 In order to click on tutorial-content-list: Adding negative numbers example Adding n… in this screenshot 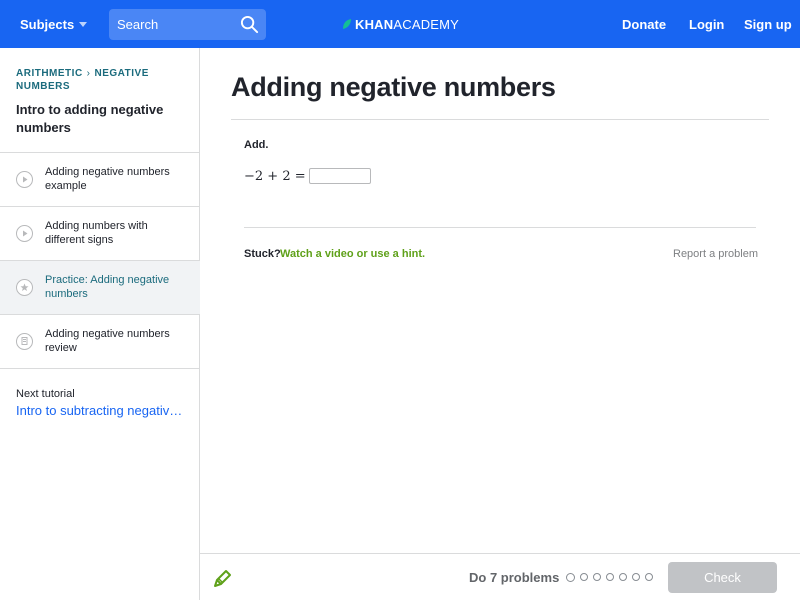, I will do `click(100, 260)`.